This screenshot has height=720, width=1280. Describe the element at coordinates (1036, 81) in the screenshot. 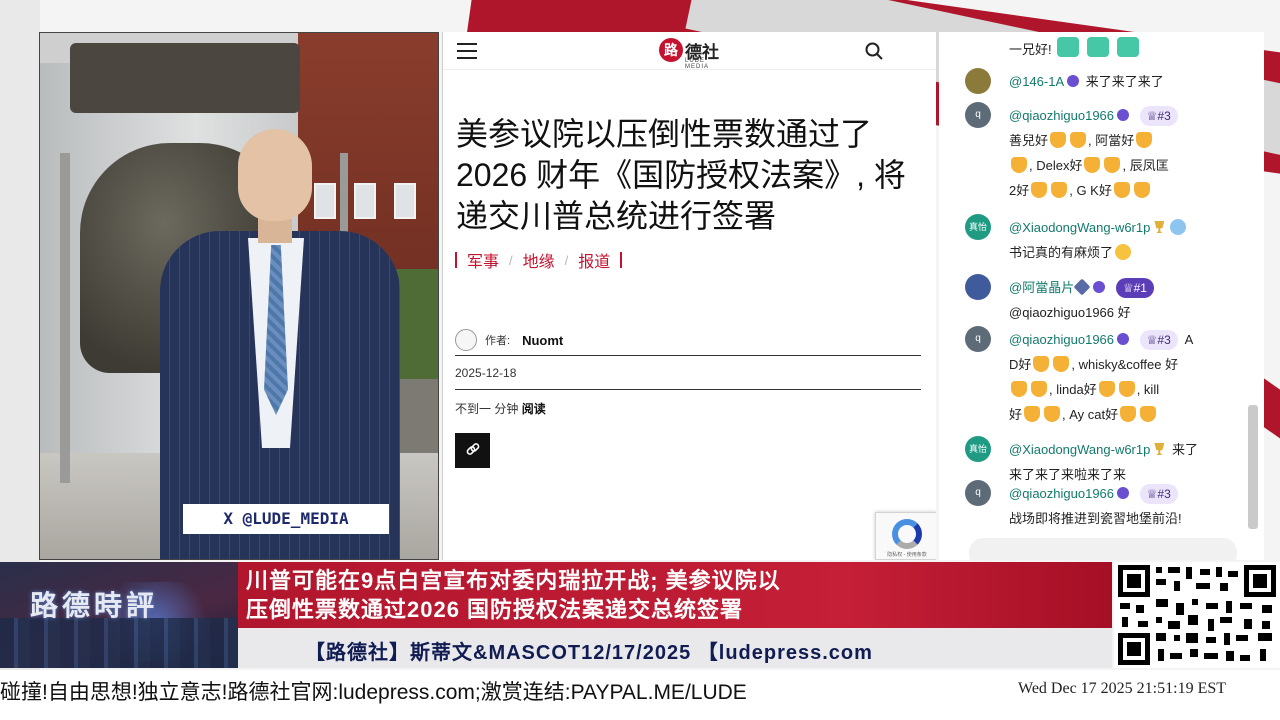

I see `chat-username: @146-1A` at that location.